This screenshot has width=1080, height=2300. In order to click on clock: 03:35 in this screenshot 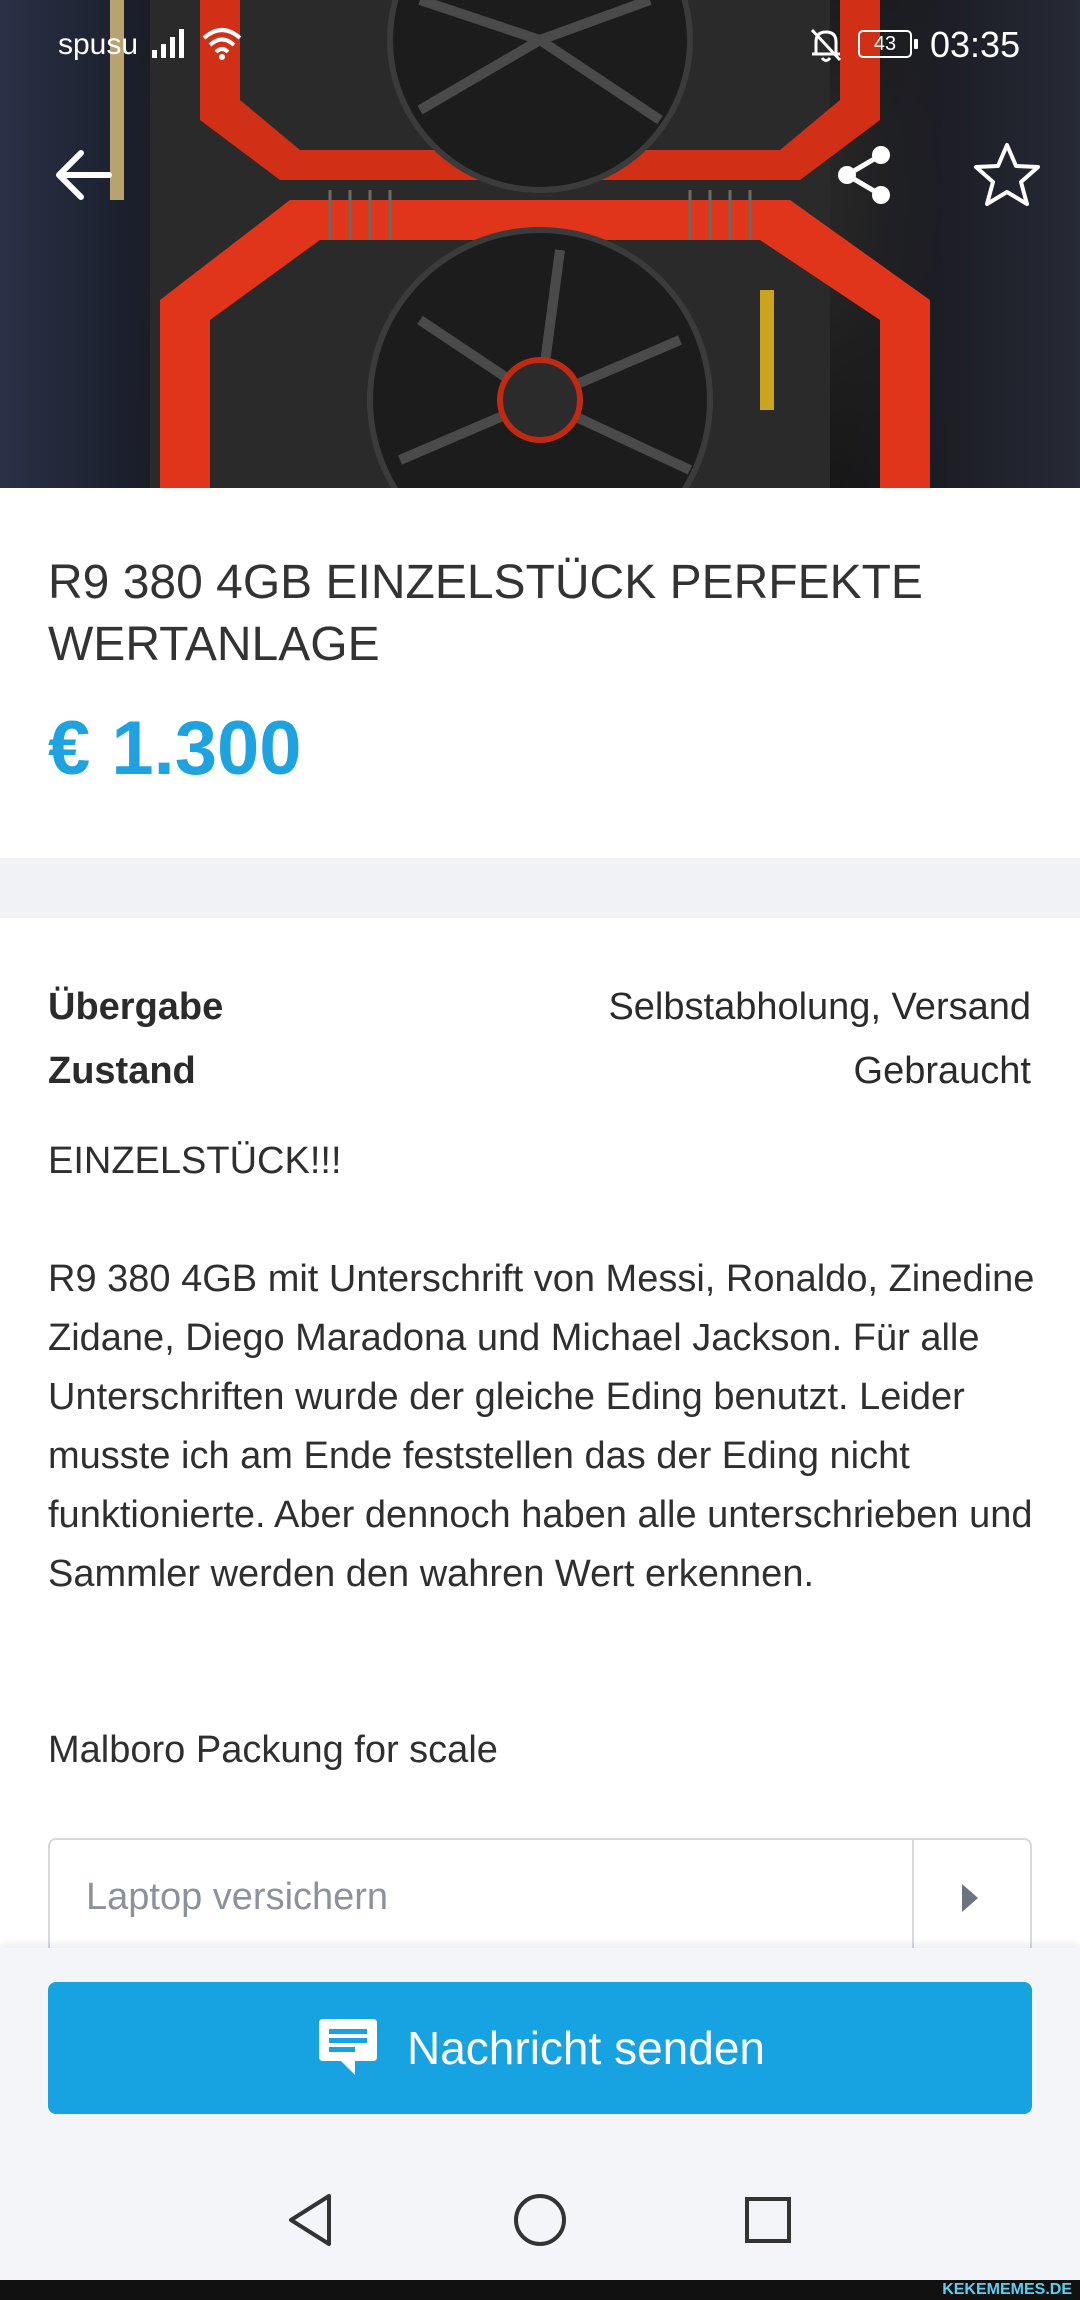, I will do `click(975, 44)`.